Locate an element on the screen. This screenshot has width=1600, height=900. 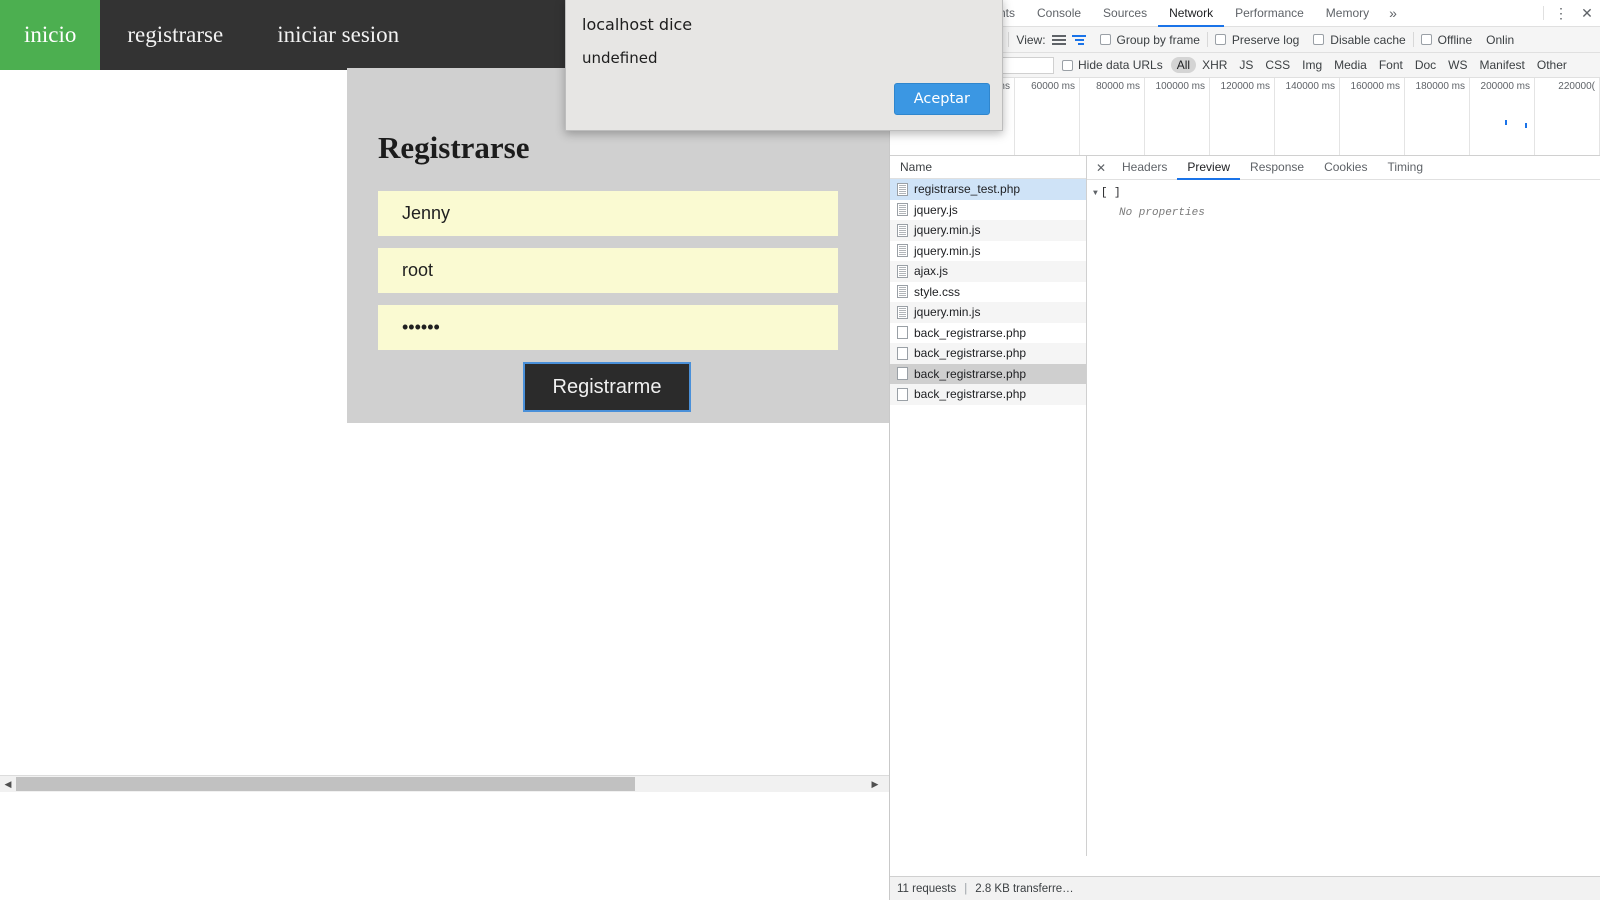
registrarme-button: Registrarme is located at coordinates (607, 387).